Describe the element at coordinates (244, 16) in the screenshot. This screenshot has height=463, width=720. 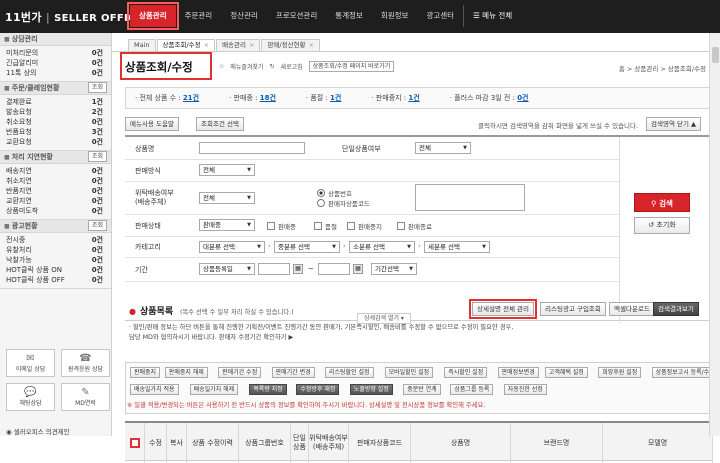
I see `gnb-item-2: 정산관리` at that location.